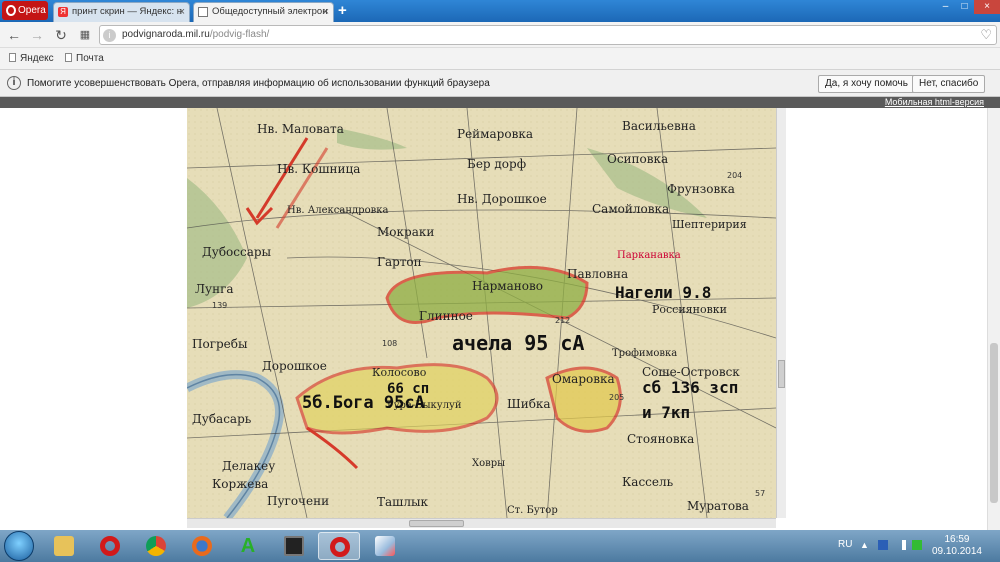 This screenshot has width=1000, height=562. Describe the element at coordinates (294, 366) in the screenshot. I see `place-label: Дорошкое` at that location.